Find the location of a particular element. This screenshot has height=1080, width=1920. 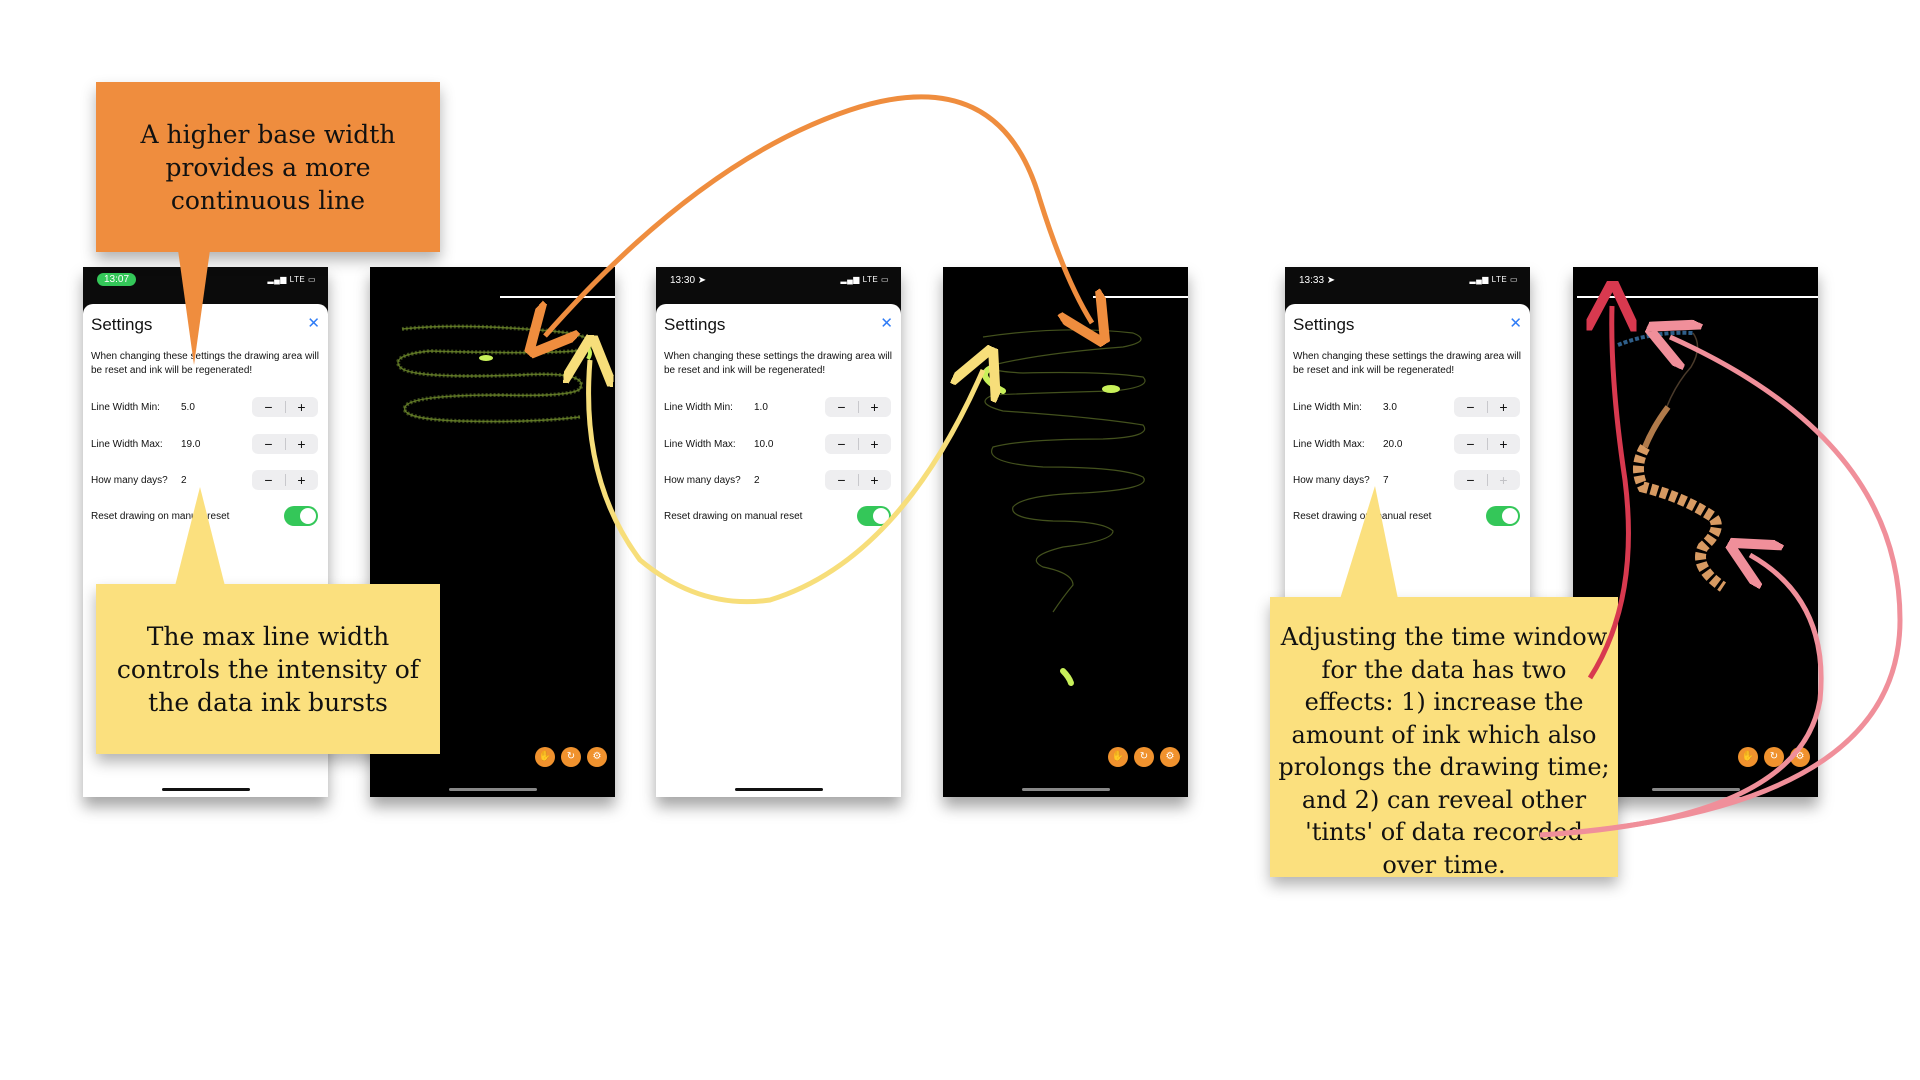

pink-arrow-upper is located at coordinates (1721, 587).